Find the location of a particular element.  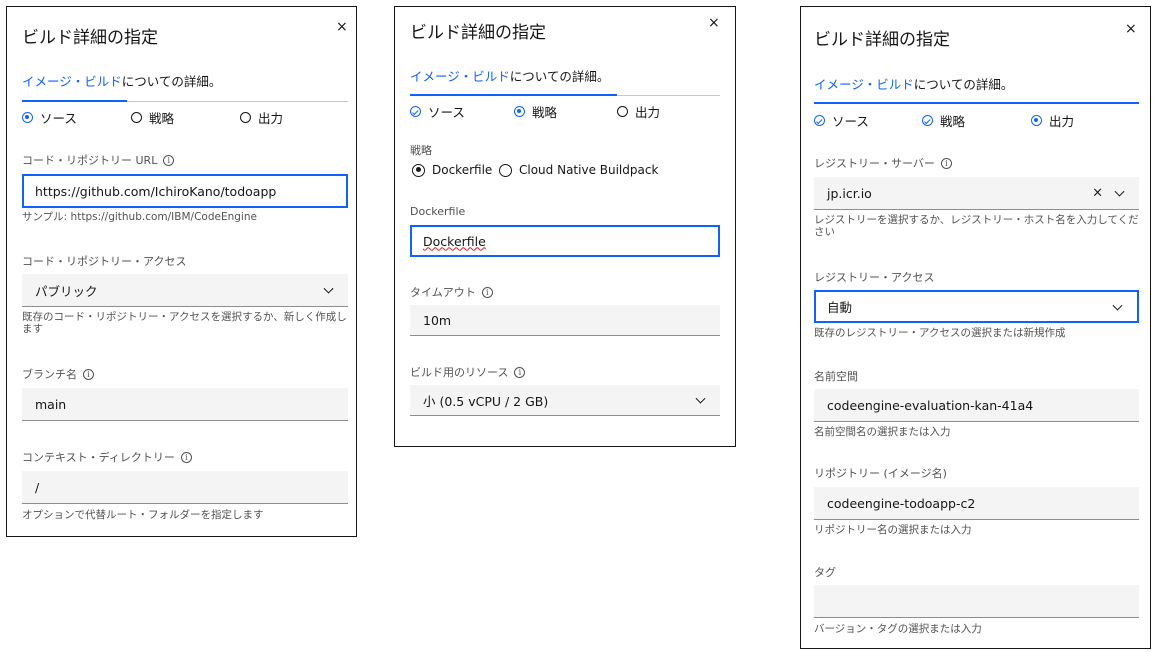

namespace-helper: 名前空間名の選択または入力 is located at coordinates (882, 432).